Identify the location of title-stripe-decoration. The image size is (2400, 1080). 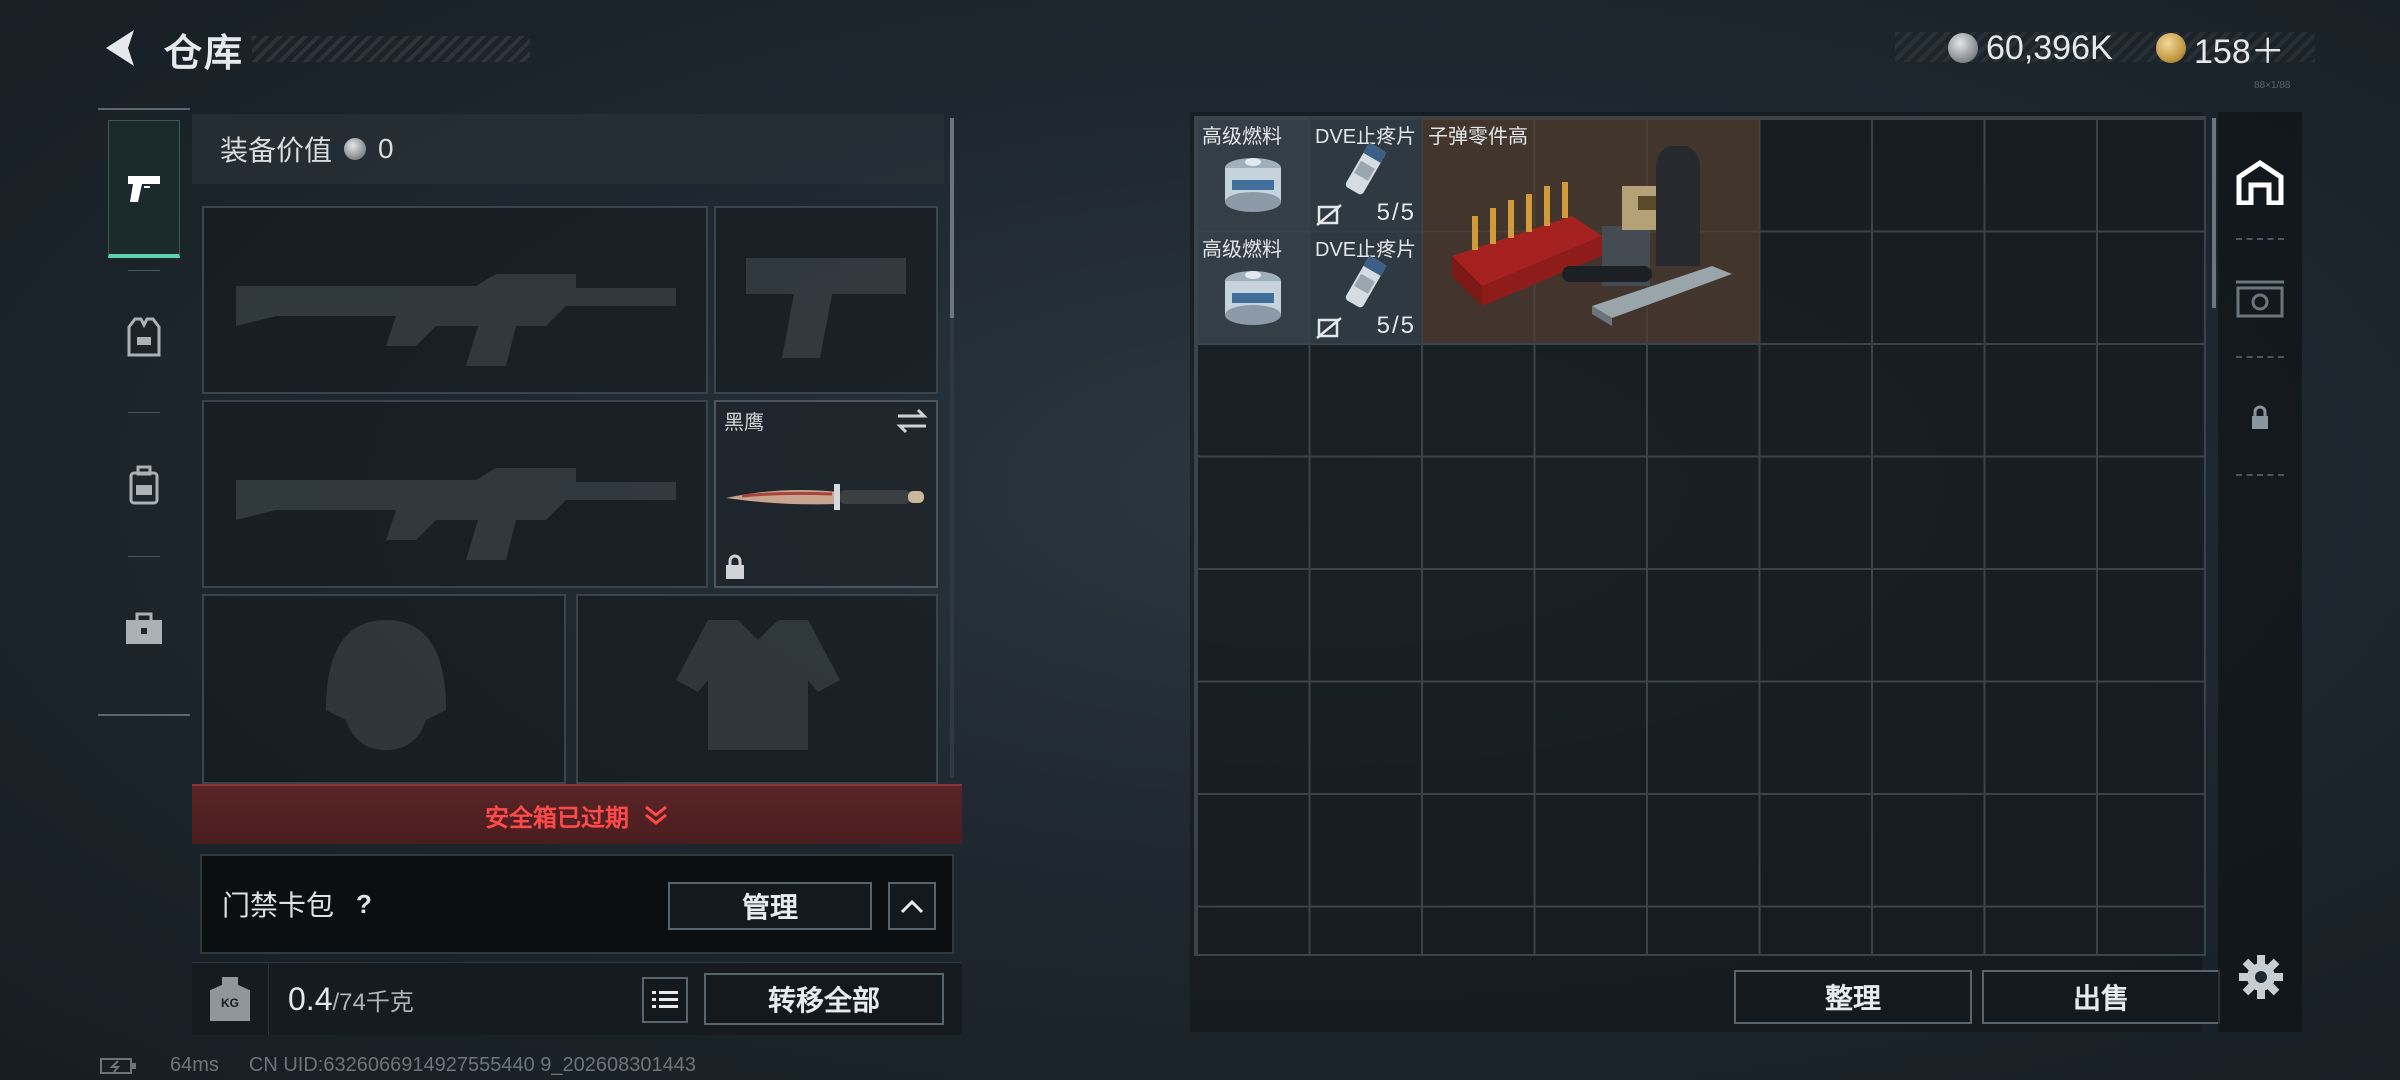
(391, 49).